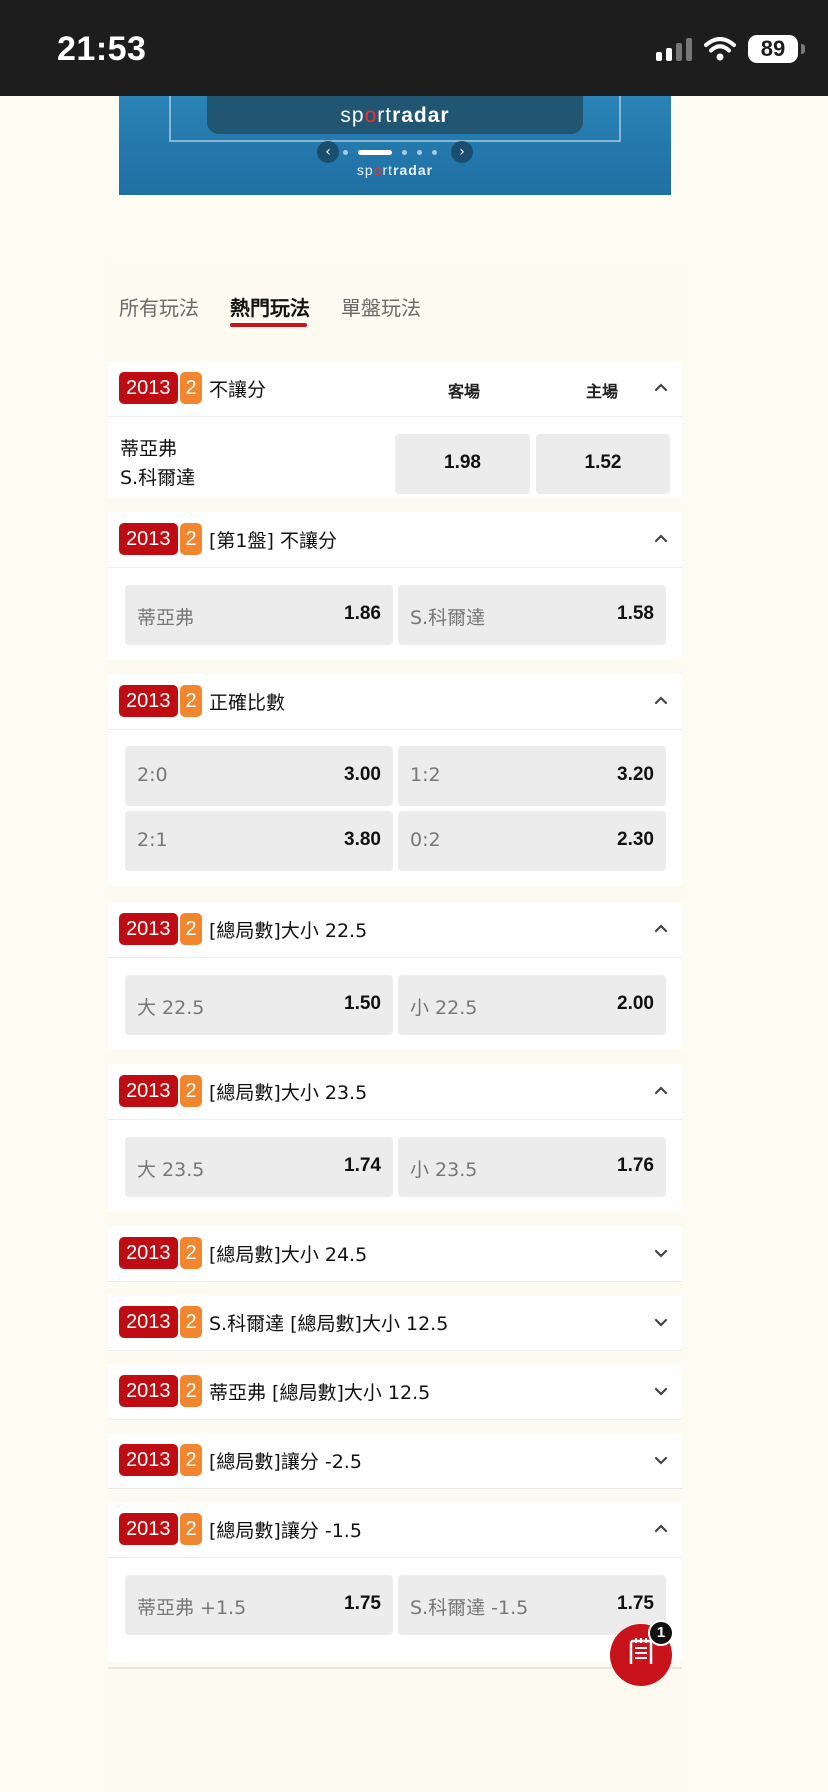 This screenshot has width=828, height=1792. I want to click on status-icons: 89, so click(730, 49).